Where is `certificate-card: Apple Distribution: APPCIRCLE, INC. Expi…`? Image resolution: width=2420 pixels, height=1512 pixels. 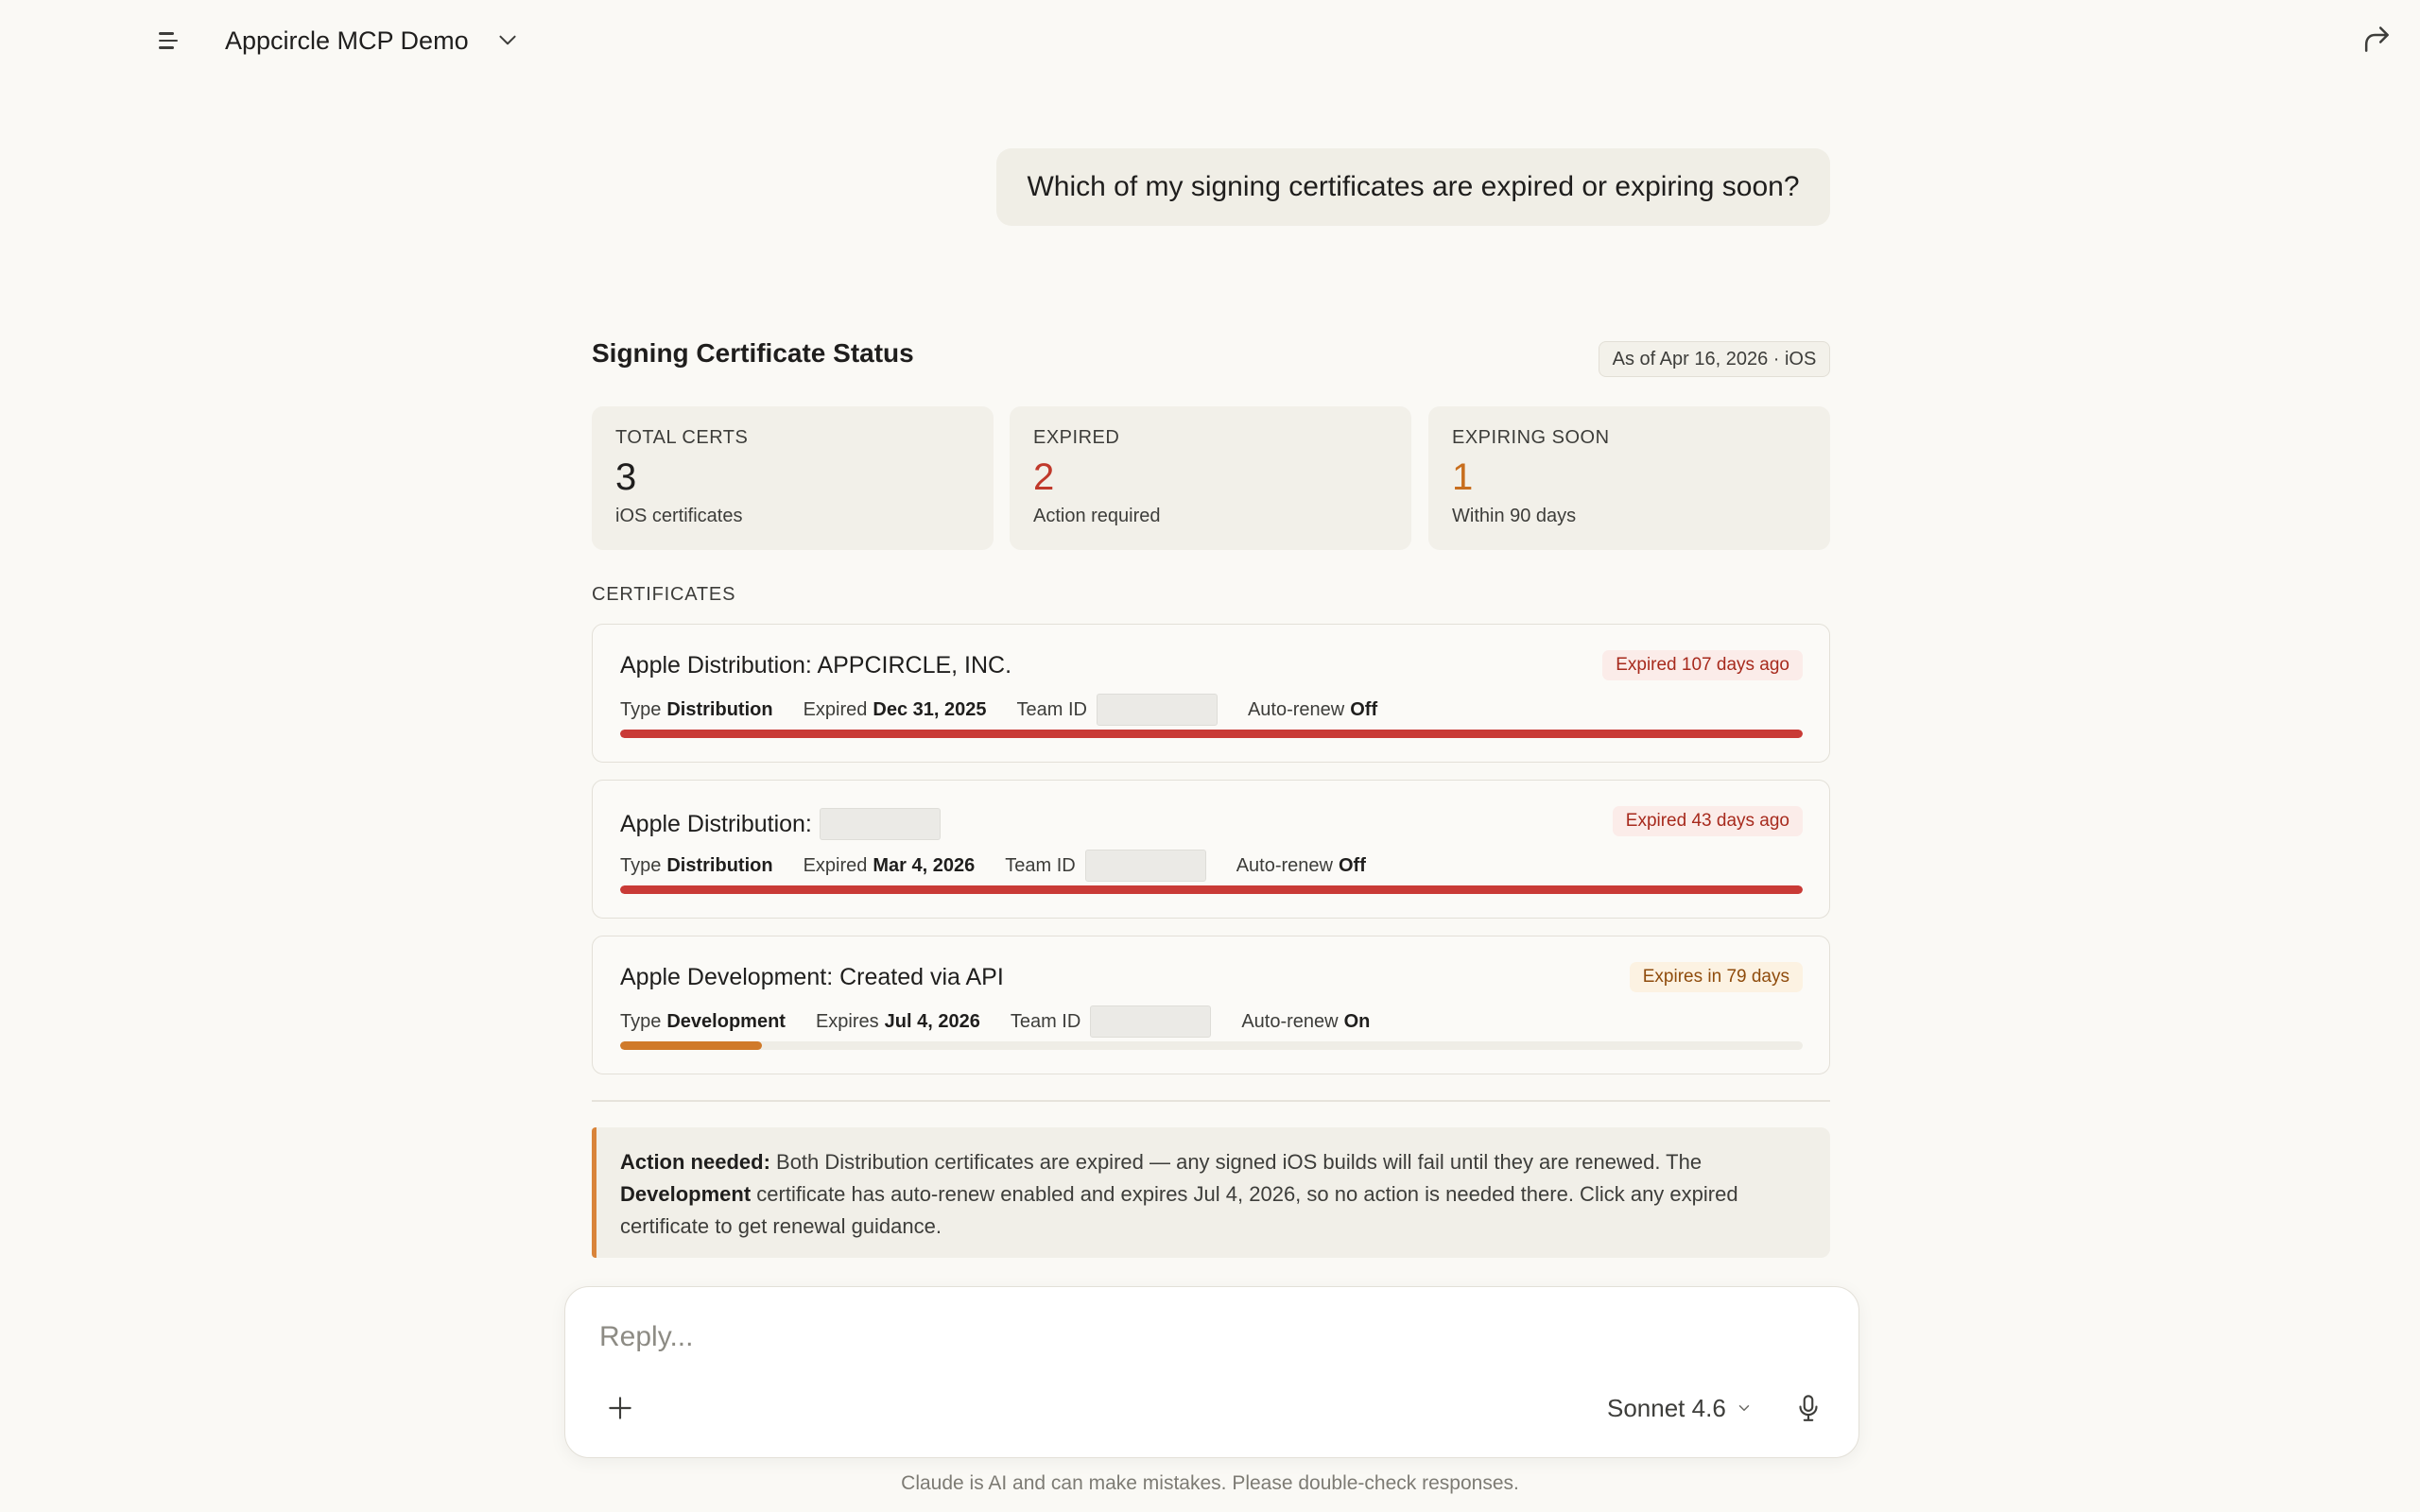 certificate-card: Apple Distribution: APPCIRCLE, INC. Expi… is located at coordinates (1211, 693).